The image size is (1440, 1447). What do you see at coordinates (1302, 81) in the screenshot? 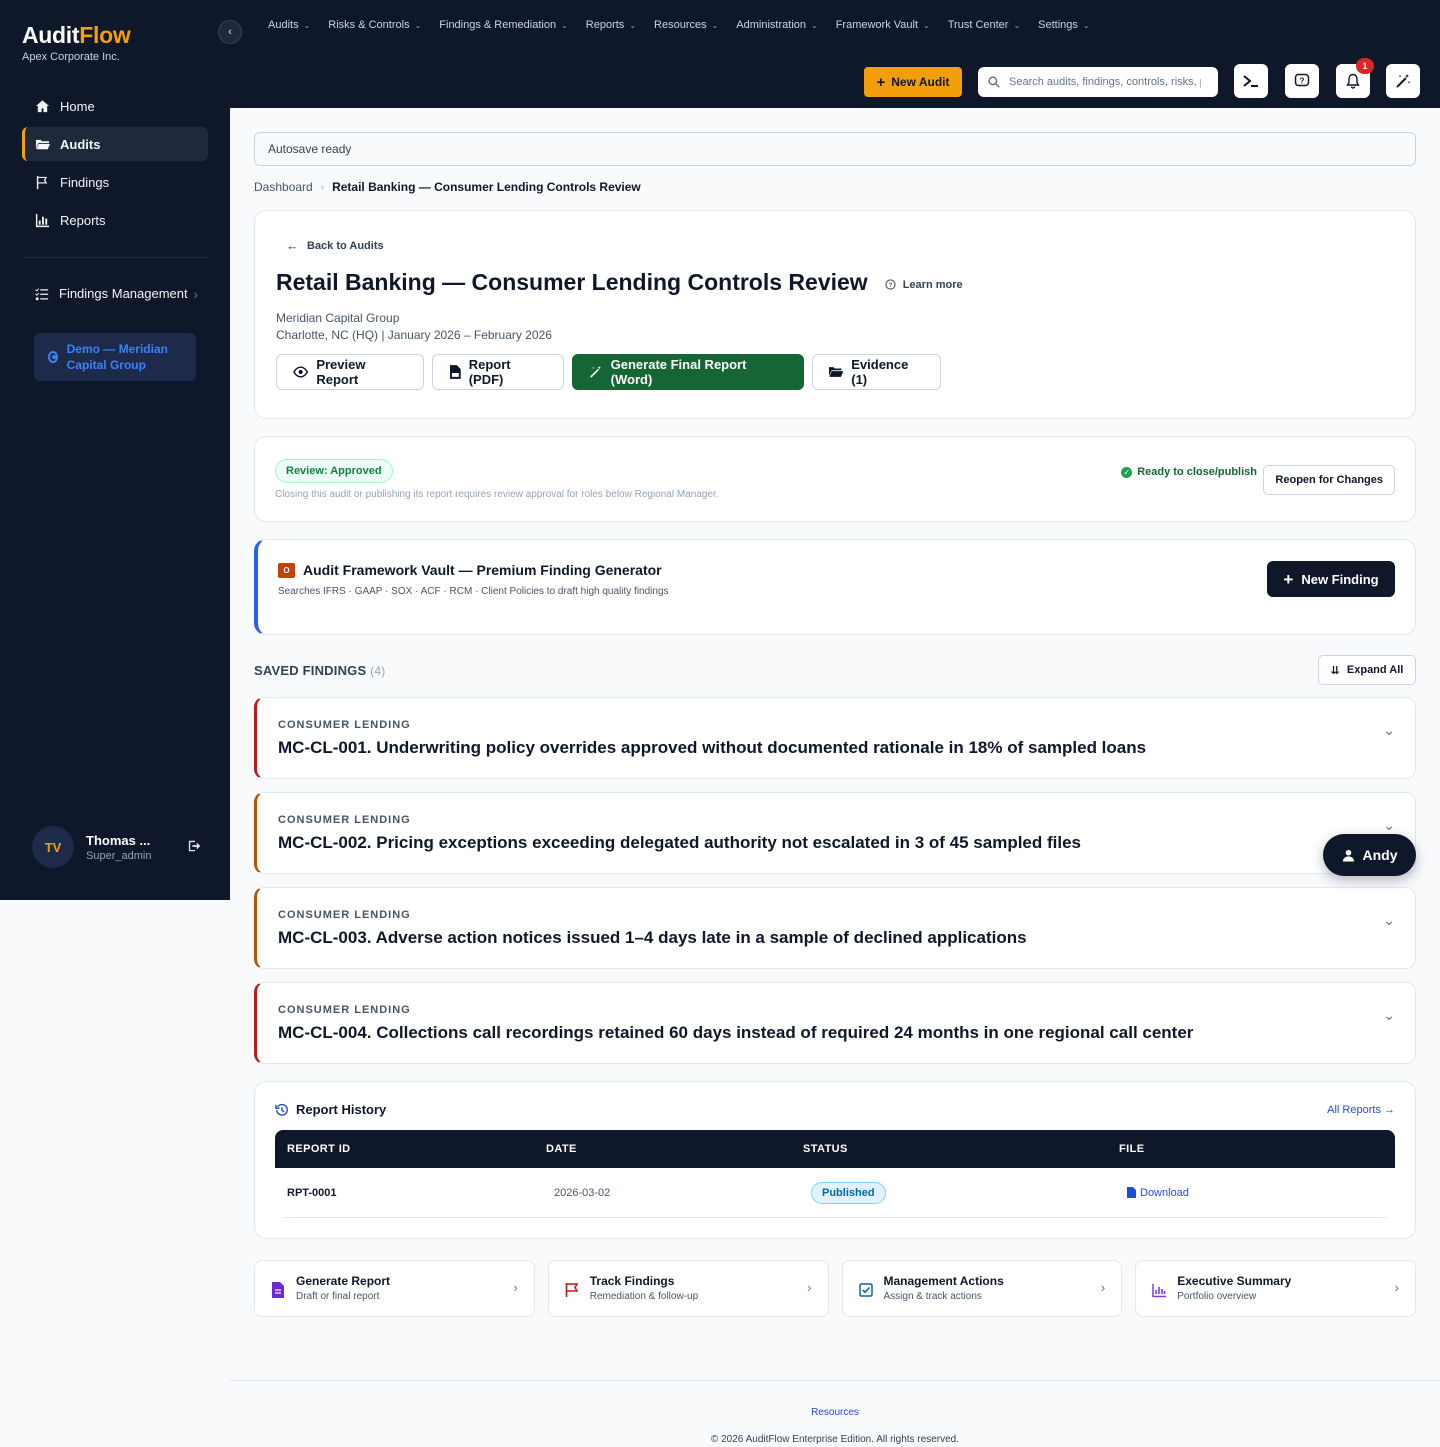
I see `help-button: ?` at bounding box center [1302, 81].